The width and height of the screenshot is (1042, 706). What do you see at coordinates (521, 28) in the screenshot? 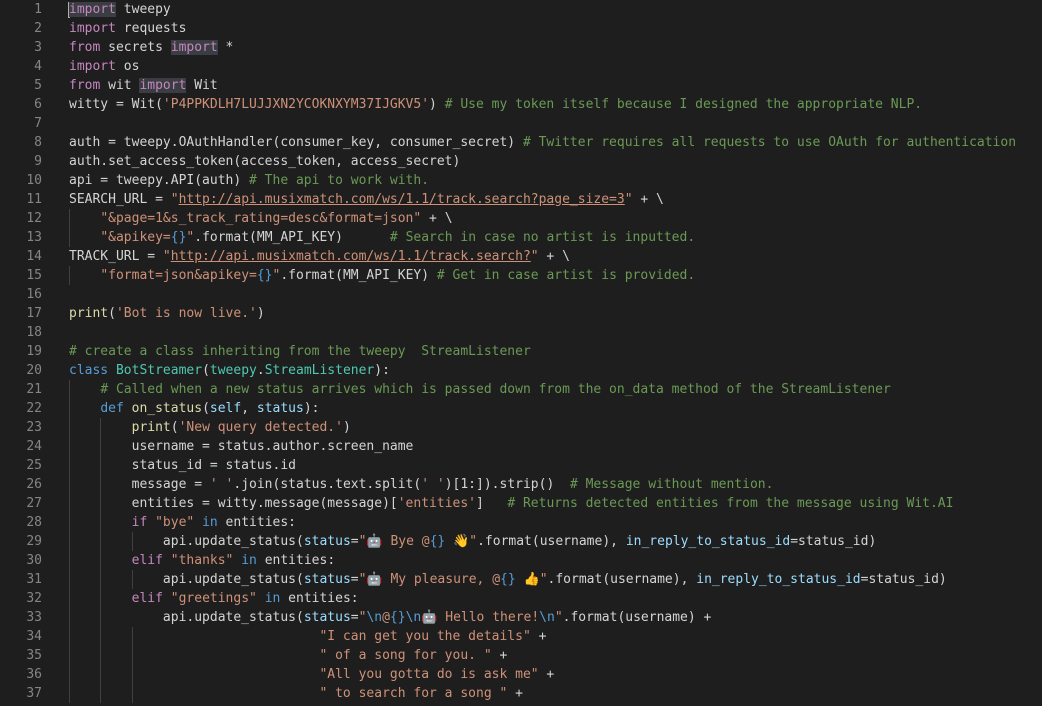
I see `code-line: 2 import requests` at bounding box center [521, 28].